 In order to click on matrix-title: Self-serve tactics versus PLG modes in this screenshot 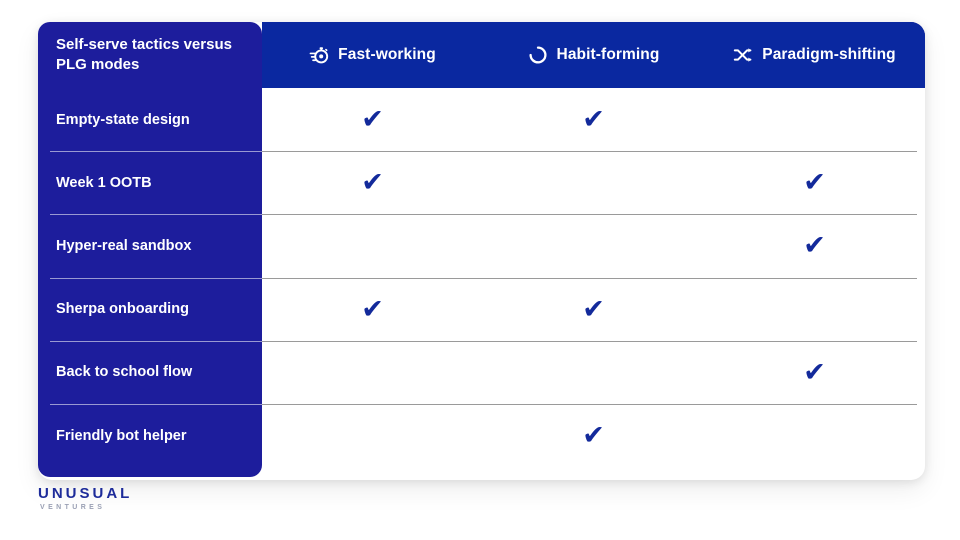, I will do `click(144, 54)`.